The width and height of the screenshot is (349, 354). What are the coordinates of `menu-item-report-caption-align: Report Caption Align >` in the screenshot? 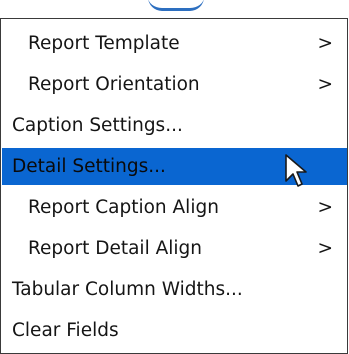 It's located at (174, 207).